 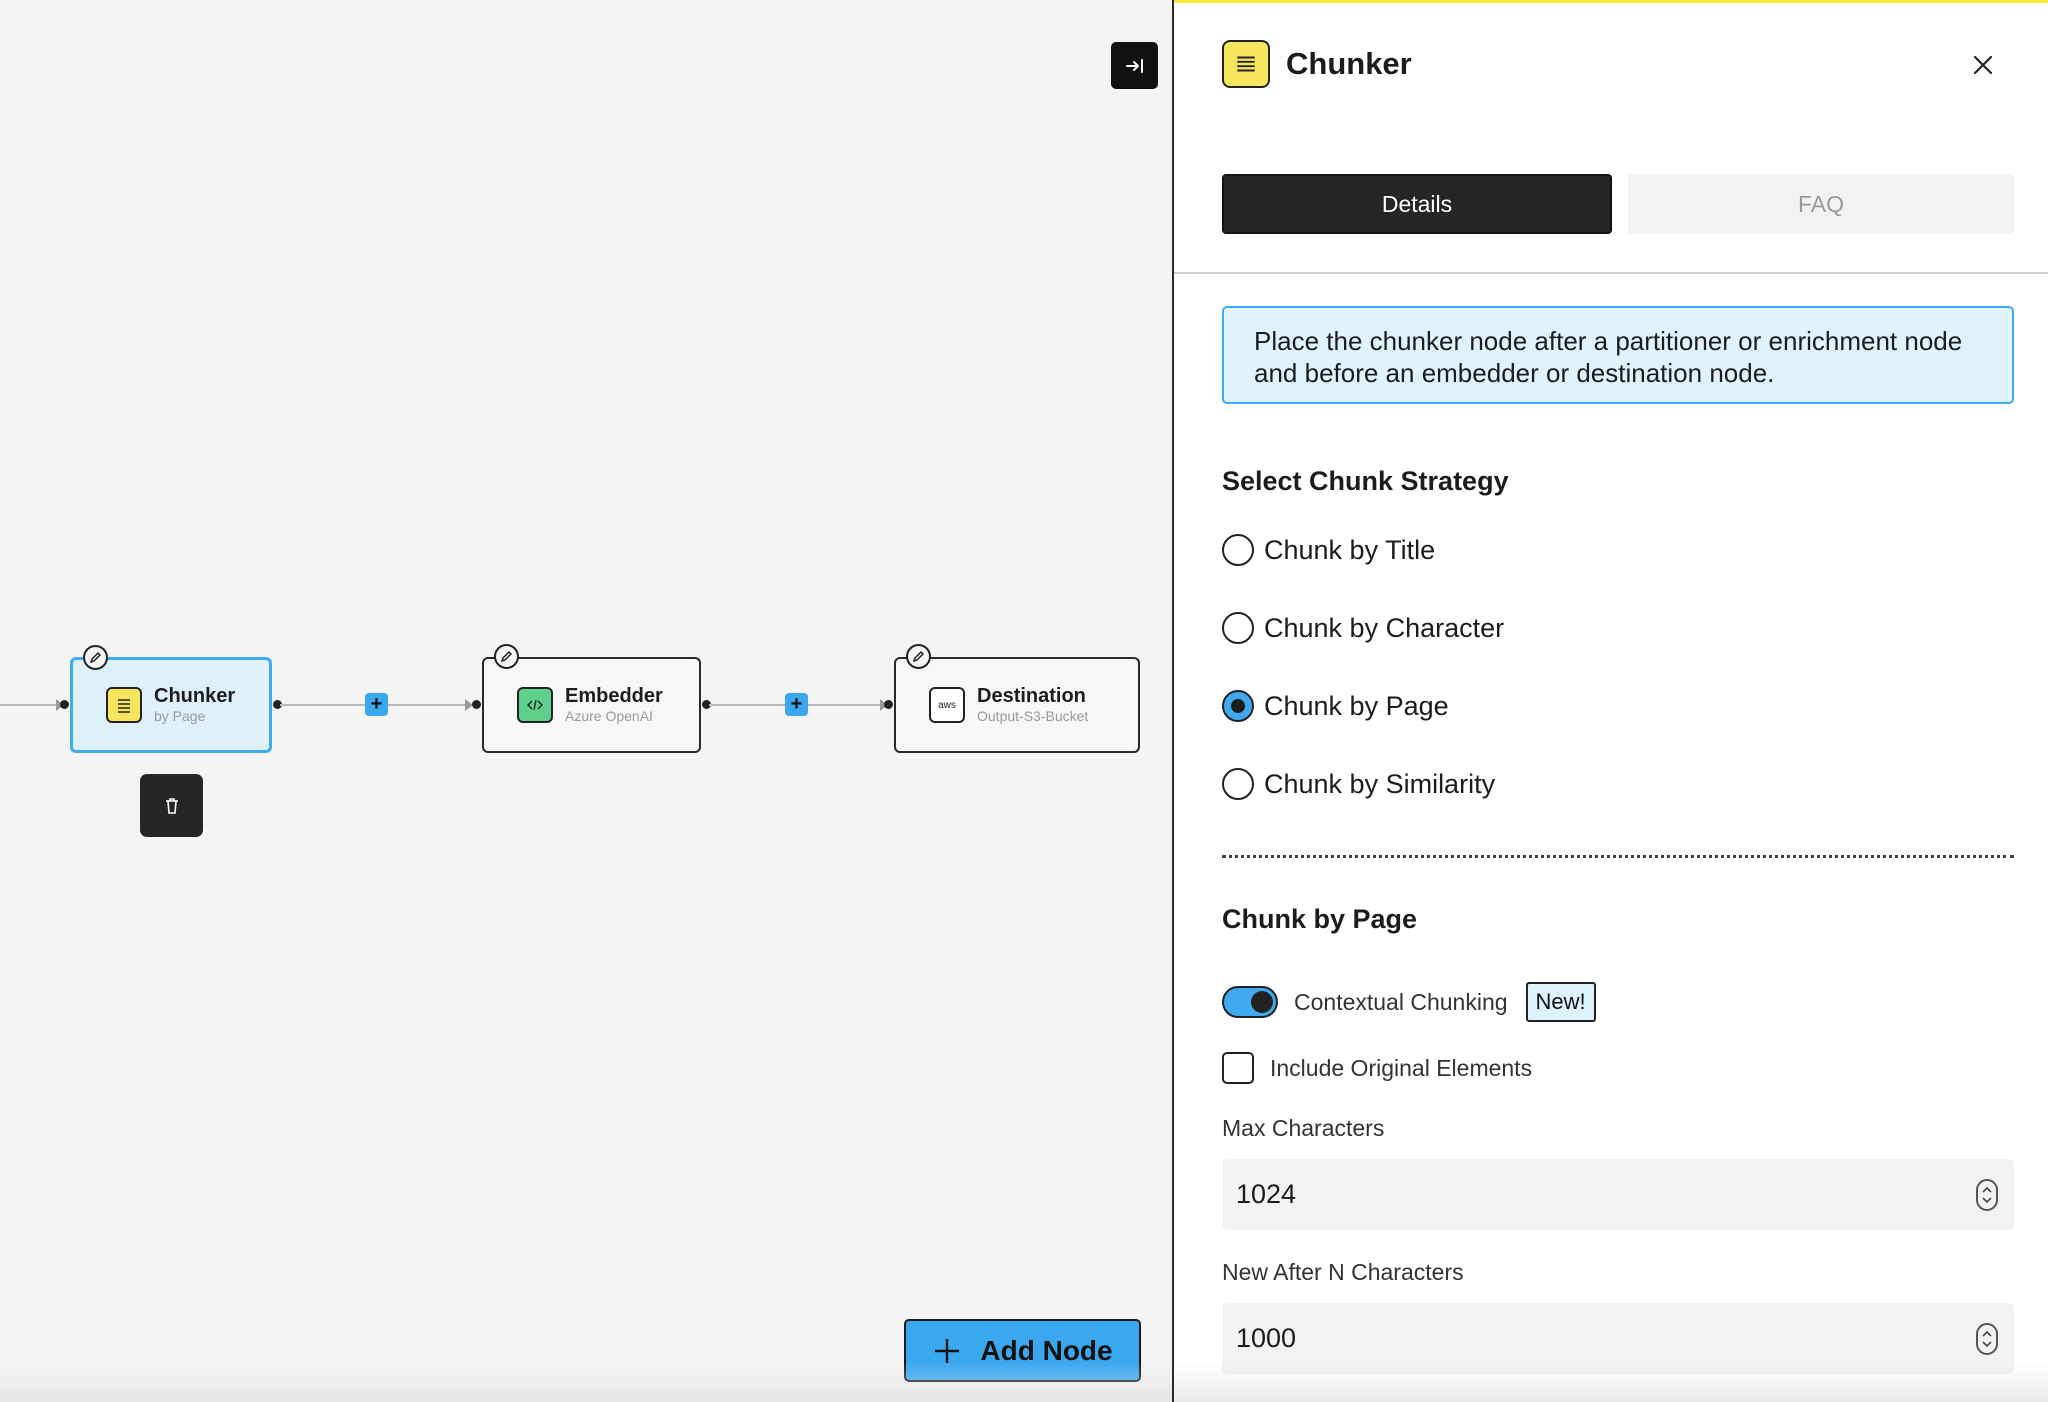 I want to click on max-characters-input: 1024, so click(x=1618, y=1194).